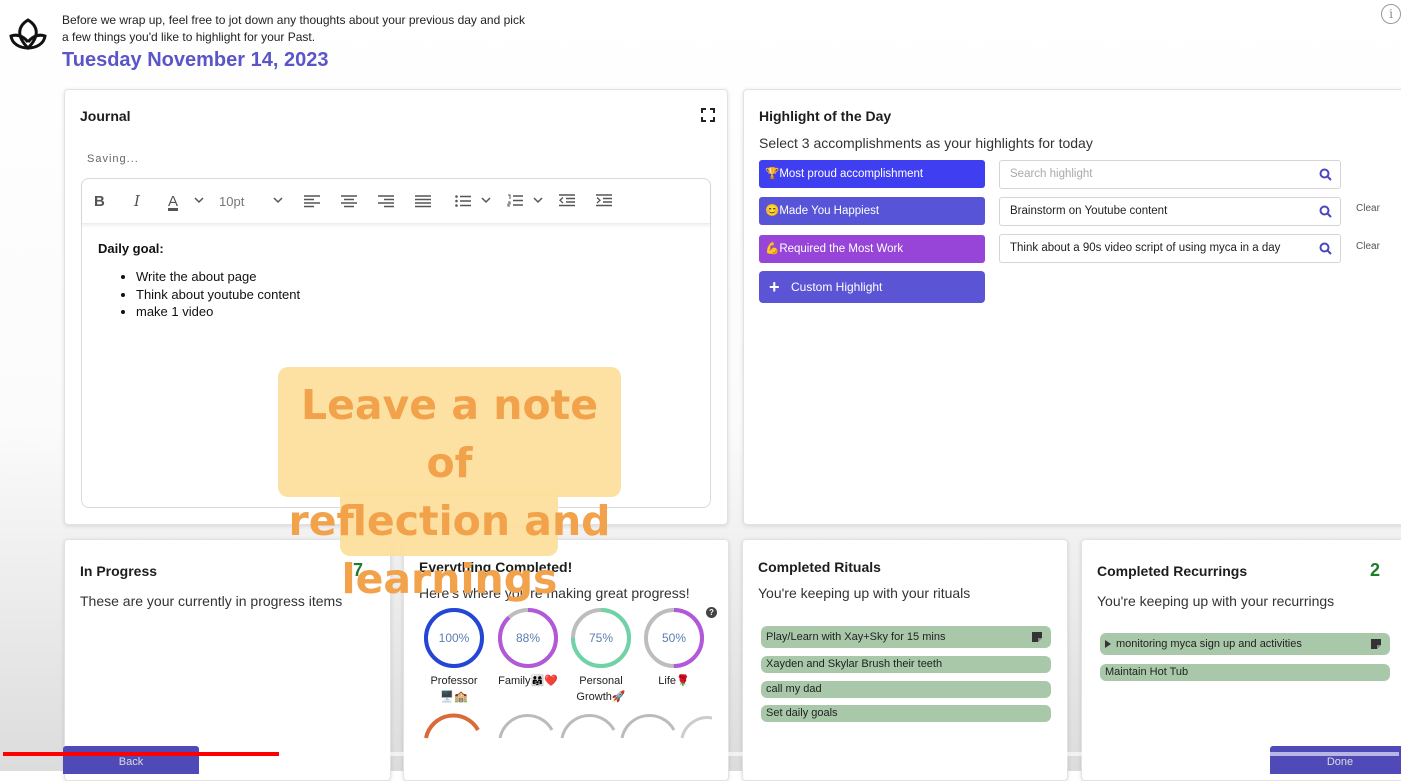 The height and width of the screenshot is (781, 1401). What do you see at coordinates (1245, 672) in the screenshot?
I see `recurring-item: Maintain Hot Tub` at bounding box center [1245, 672].